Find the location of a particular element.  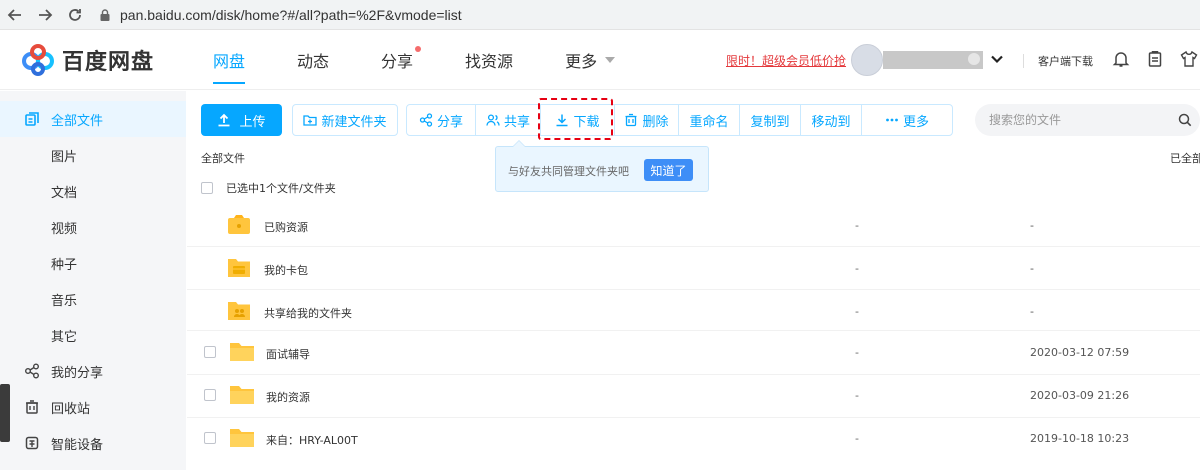

sidebar-item-my-shares: 我的分享 is located at coordinates (93, 371).